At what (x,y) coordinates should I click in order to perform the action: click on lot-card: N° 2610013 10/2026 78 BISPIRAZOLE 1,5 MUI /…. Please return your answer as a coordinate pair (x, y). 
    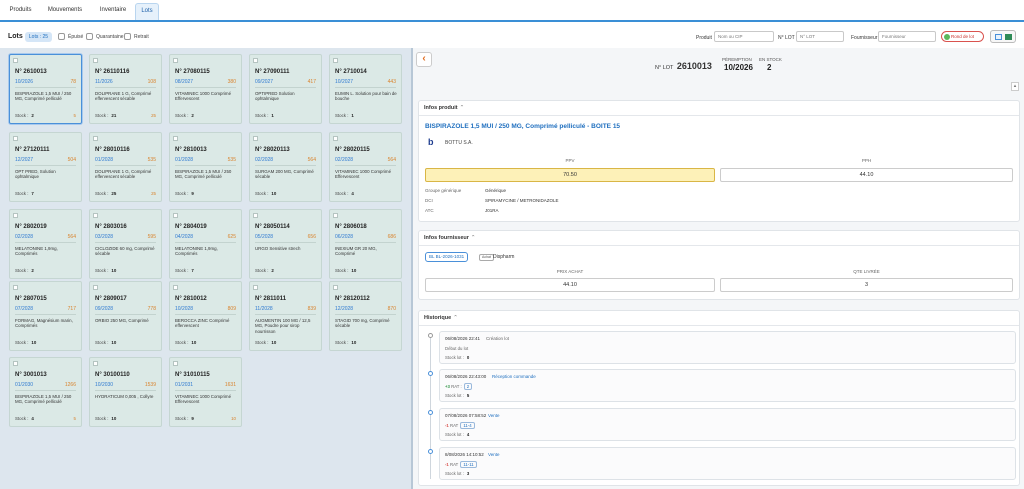
    Looking at the image, I should click on (45, 89).